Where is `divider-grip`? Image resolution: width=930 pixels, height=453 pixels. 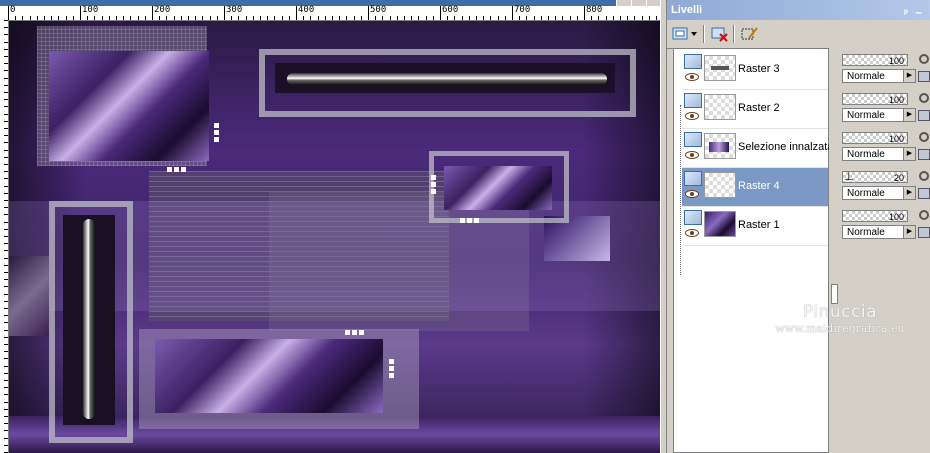 divider-grip is located at coordinates (834, 294).